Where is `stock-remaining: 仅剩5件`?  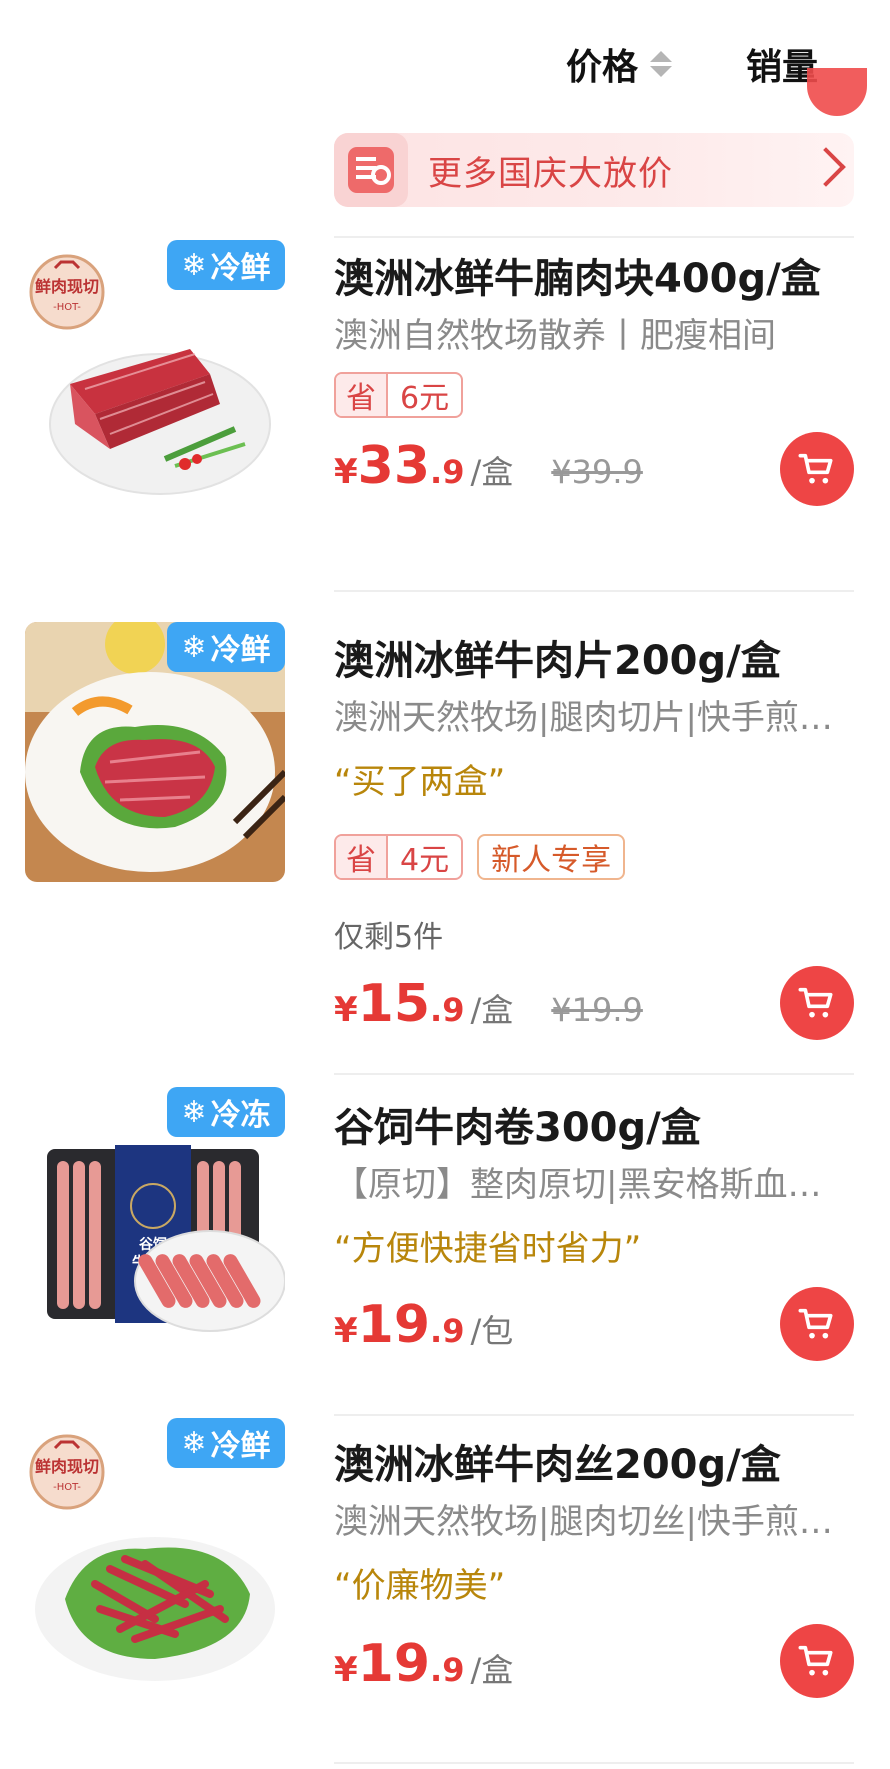 stock-remaining: 仅剩5件 is located at coordinates (389, 937).